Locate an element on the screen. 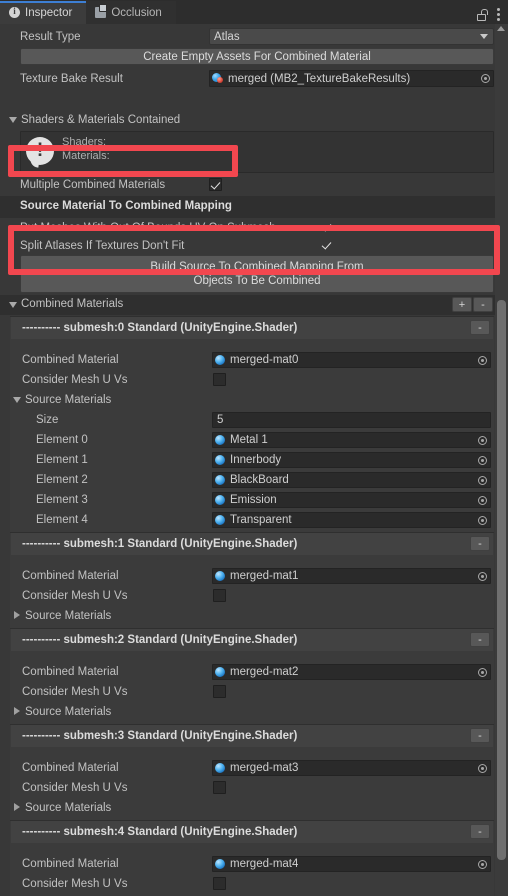 The width and height of the screenshot is (508, 896). warning-icon is located at coordinates (40, 151).